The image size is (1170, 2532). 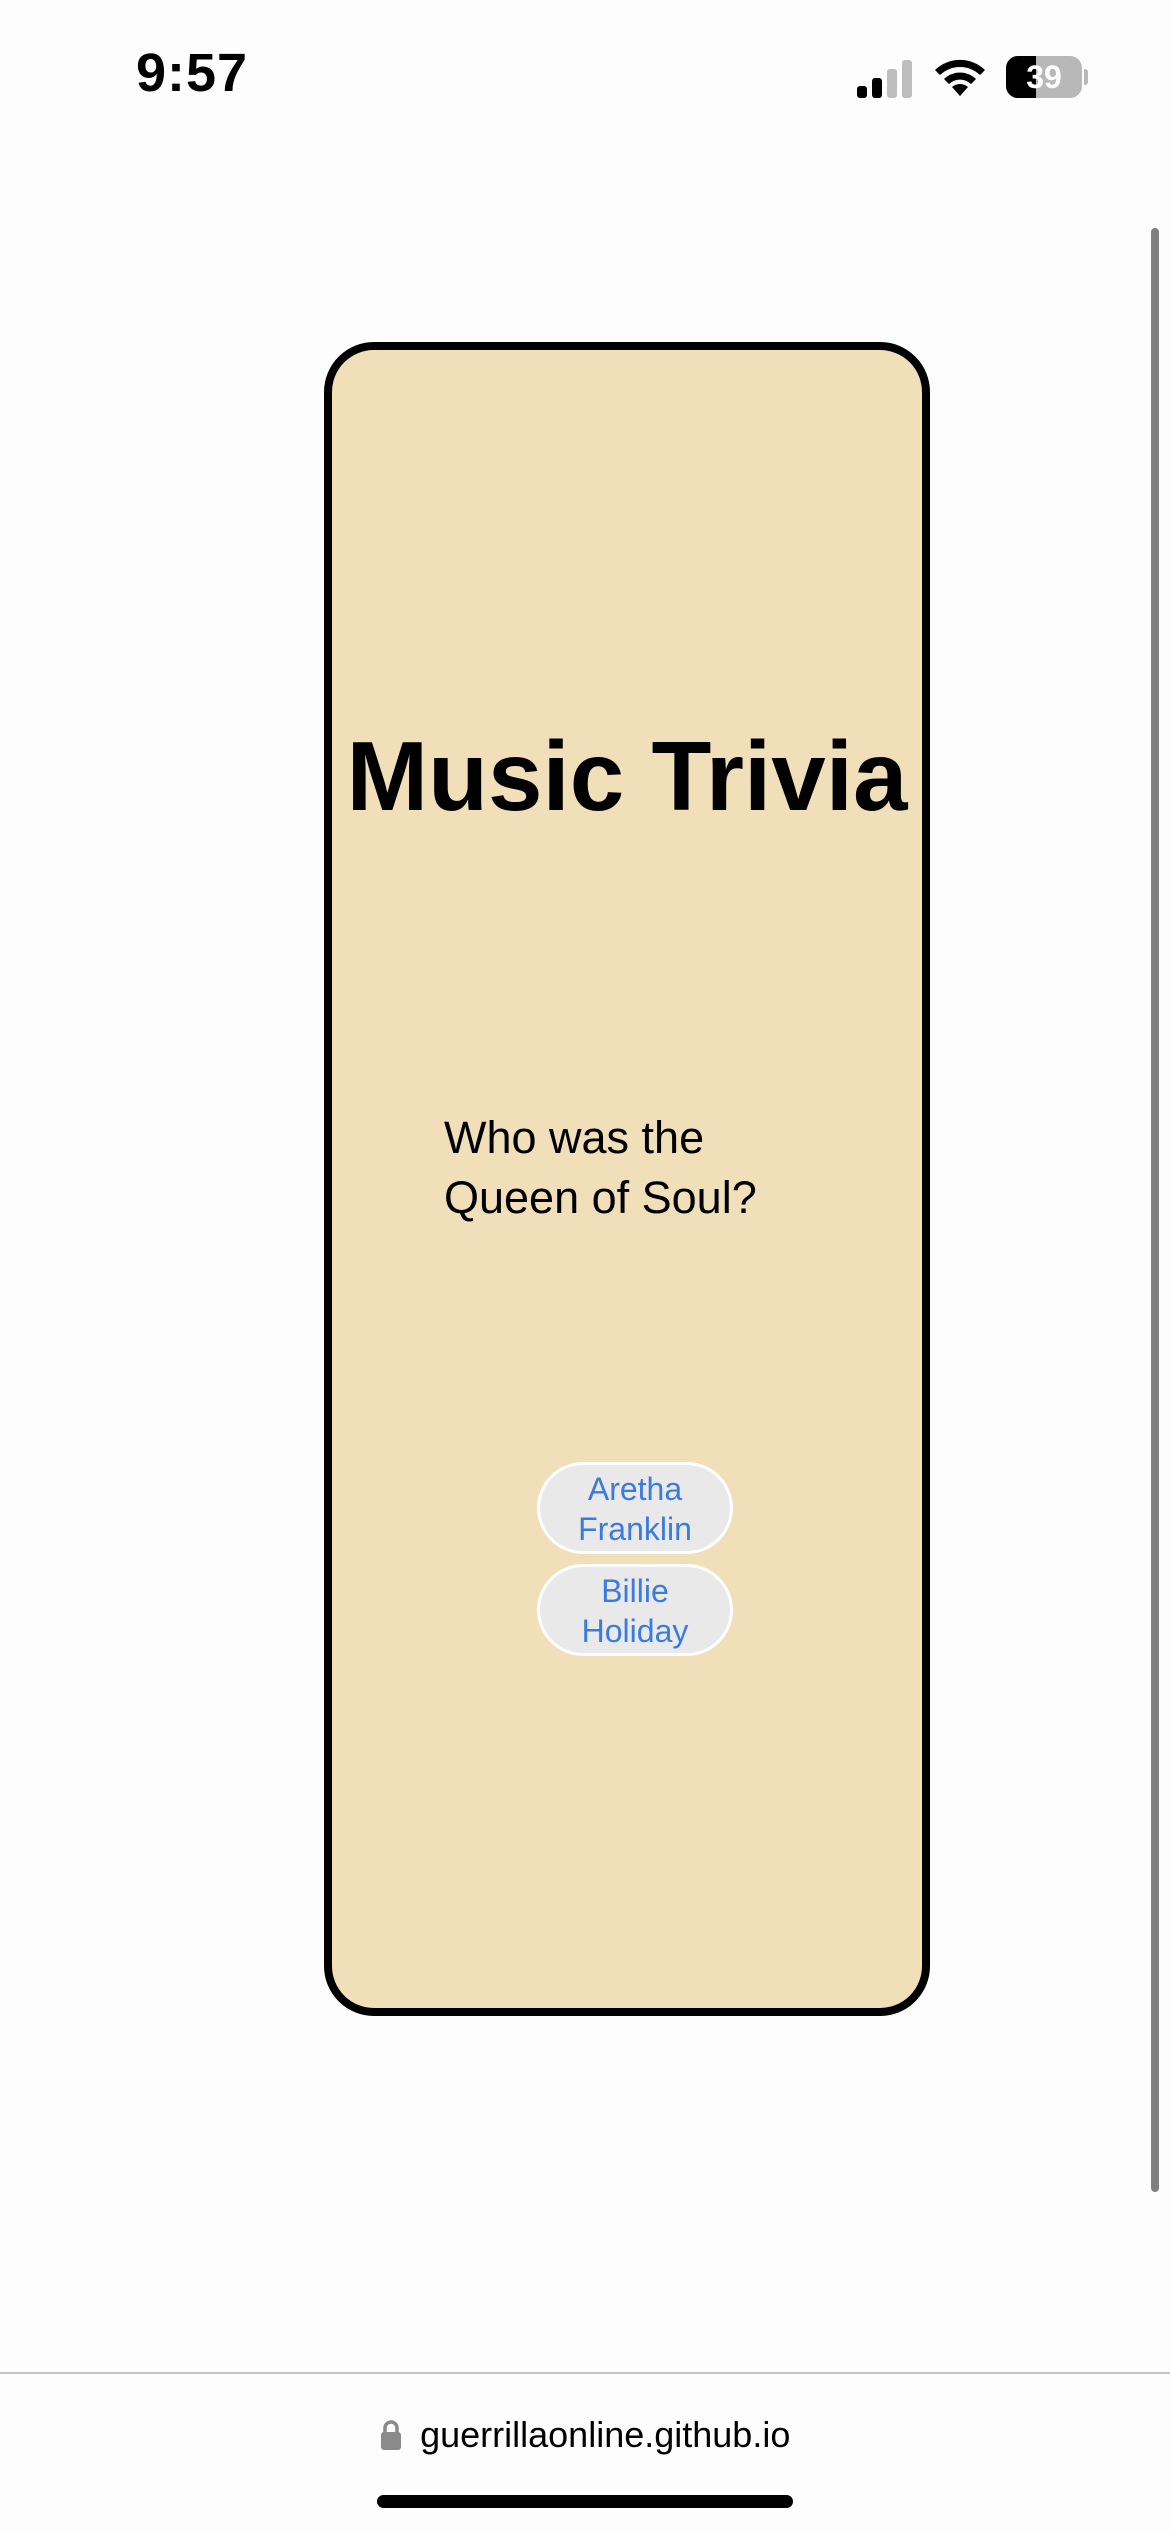 What do you see at coordinates (605, 2434) in the screenshot?
I see `url-text: guerrillaonline.github.io` at bounding box center [605, 2434].